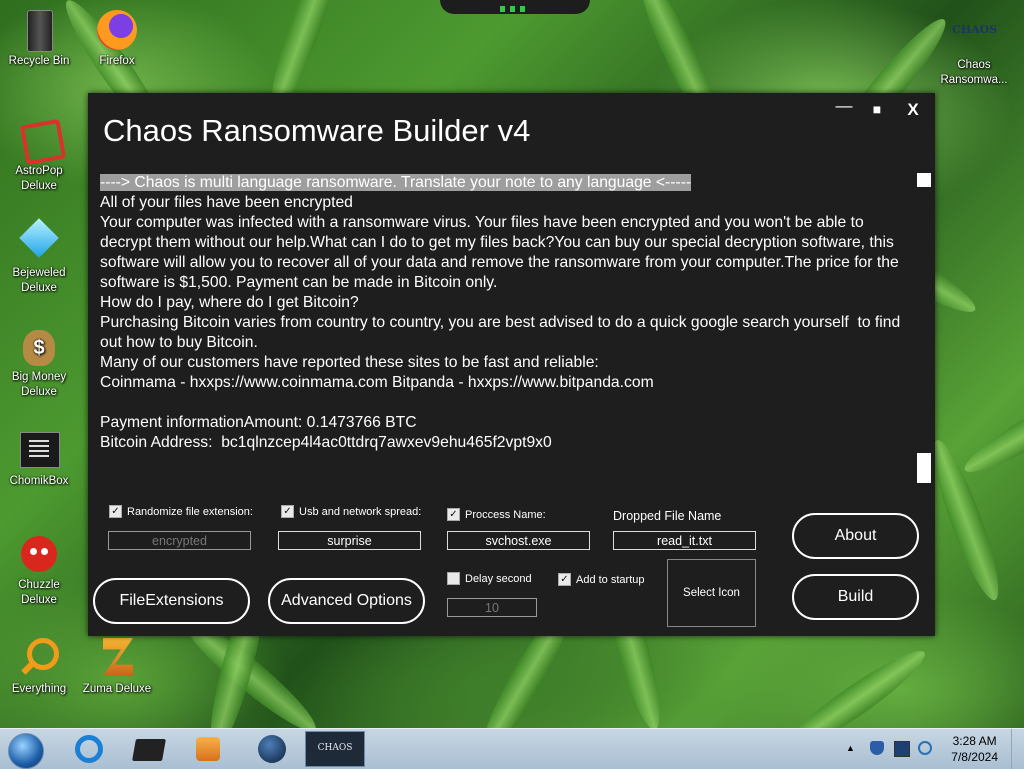  Describe the element at coordinates (844, 106) in the screenshot. I see `minimize-button: —` at that location.